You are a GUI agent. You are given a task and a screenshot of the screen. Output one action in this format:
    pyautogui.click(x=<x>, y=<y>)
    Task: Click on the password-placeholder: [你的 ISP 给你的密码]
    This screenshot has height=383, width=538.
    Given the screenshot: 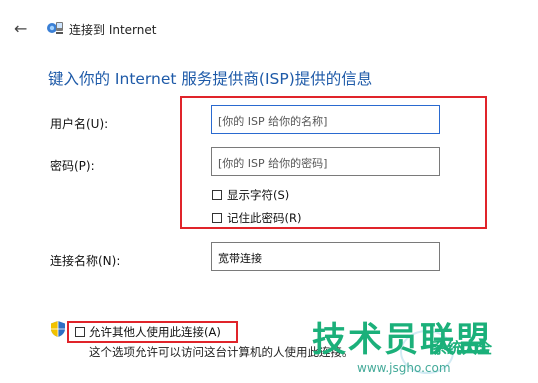 What is the action you would take?
    pyautogui.click(x=273, y=163)
    